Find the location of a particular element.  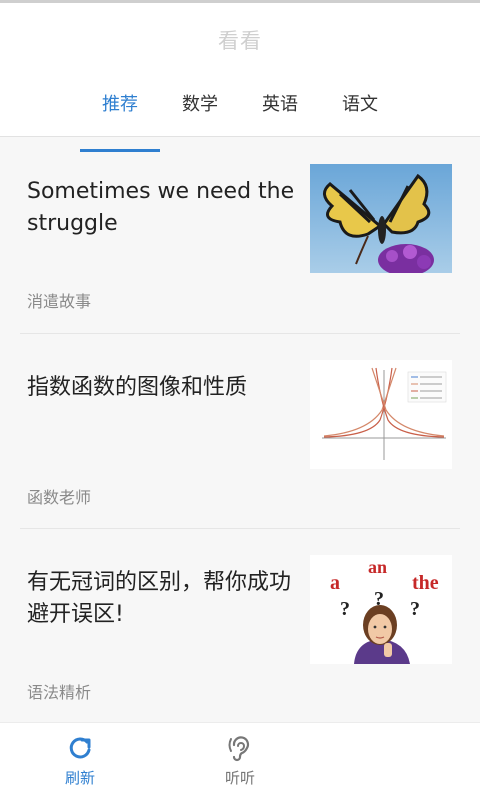

category-tabs: 推荐 数学 英语 语文 is located at coordinates (240, 121).